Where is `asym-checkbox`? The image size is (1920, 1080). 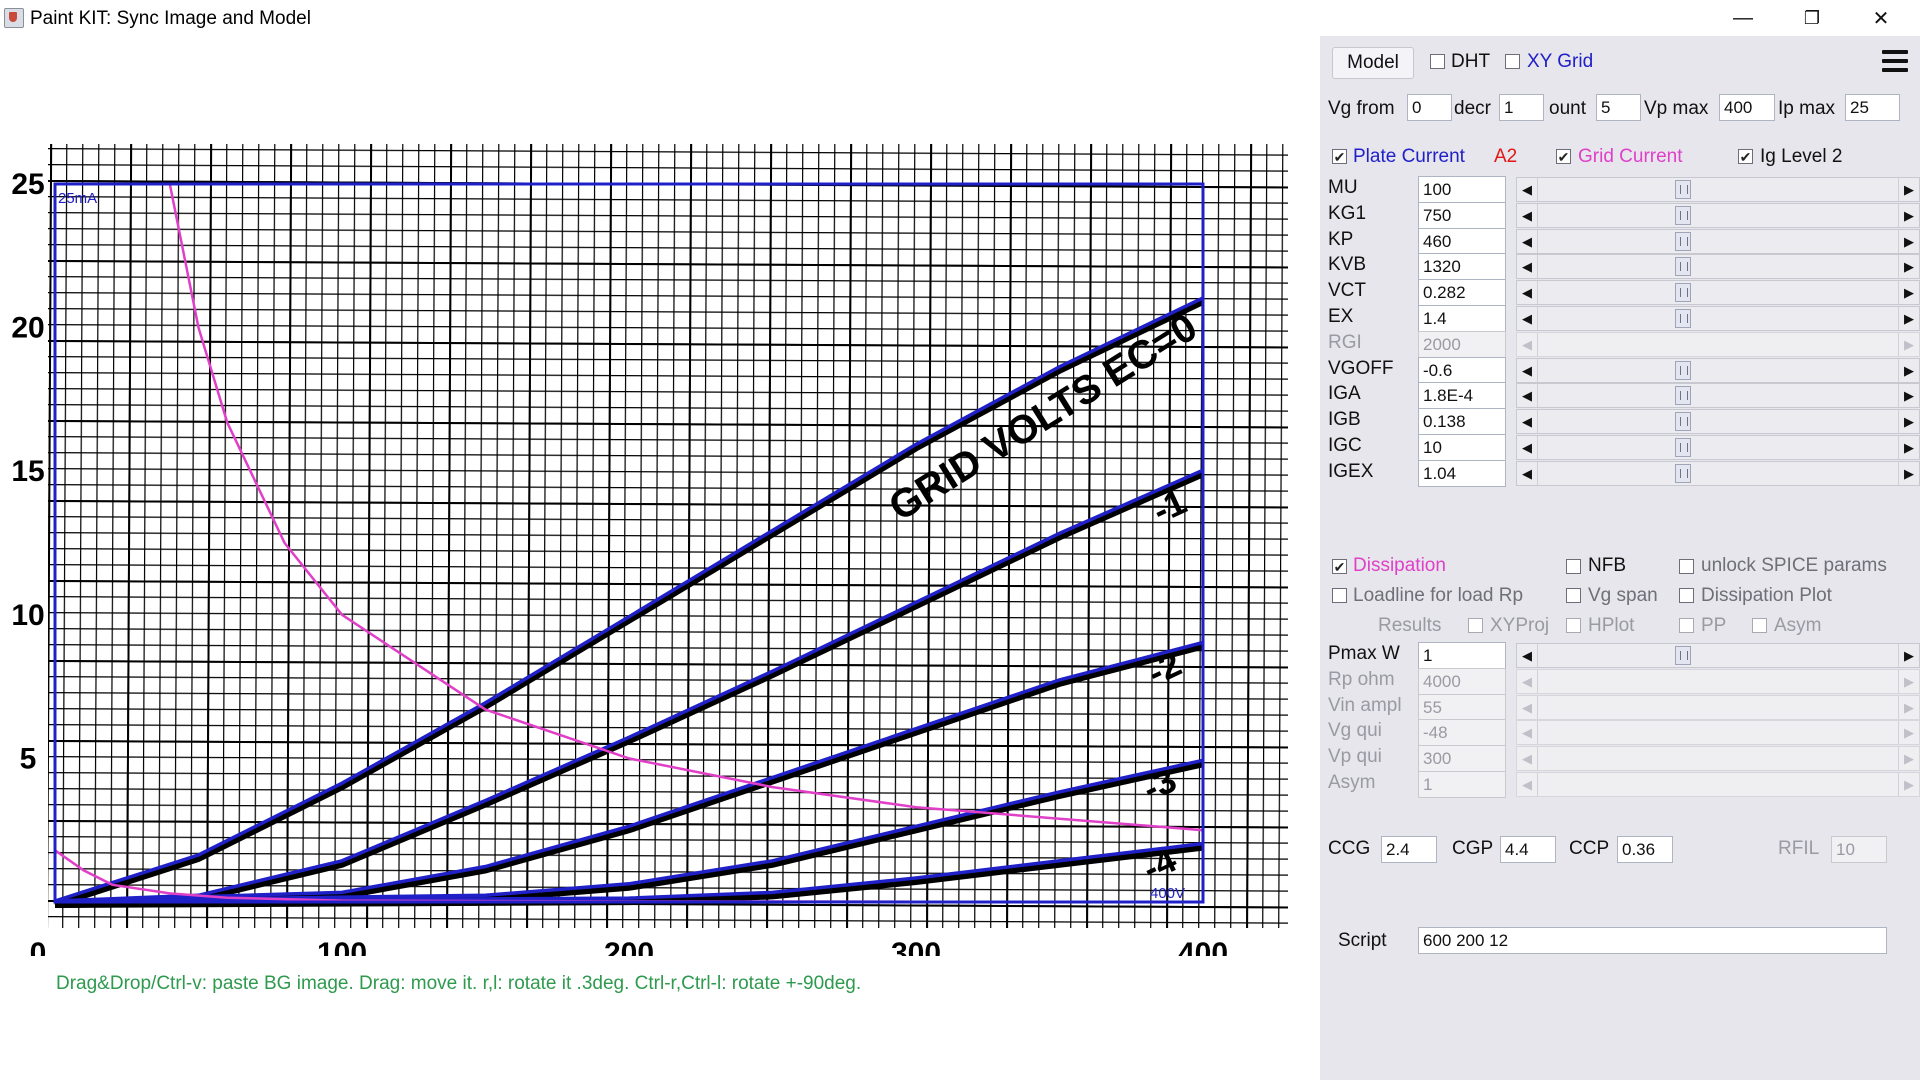
asym-checkbox is located at coordinates (1759, 625).